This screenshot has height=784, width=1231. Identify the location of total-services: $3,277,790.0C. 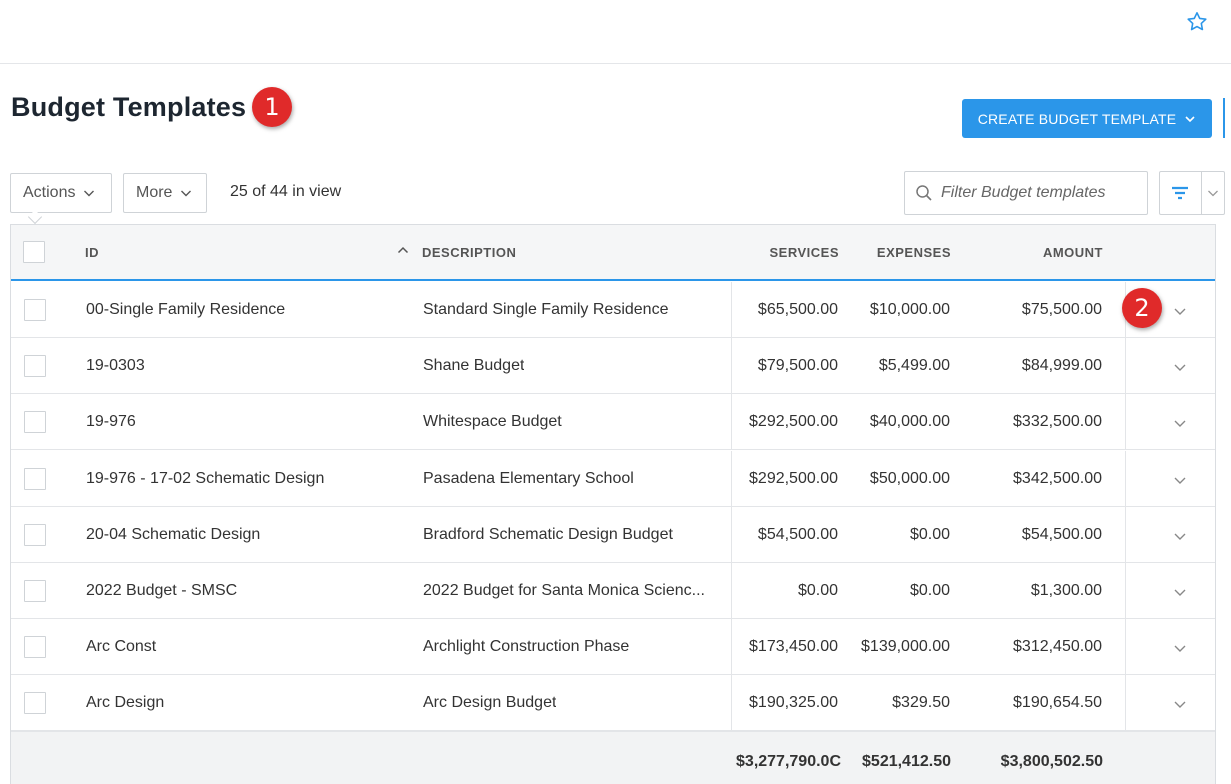
(788, 761).